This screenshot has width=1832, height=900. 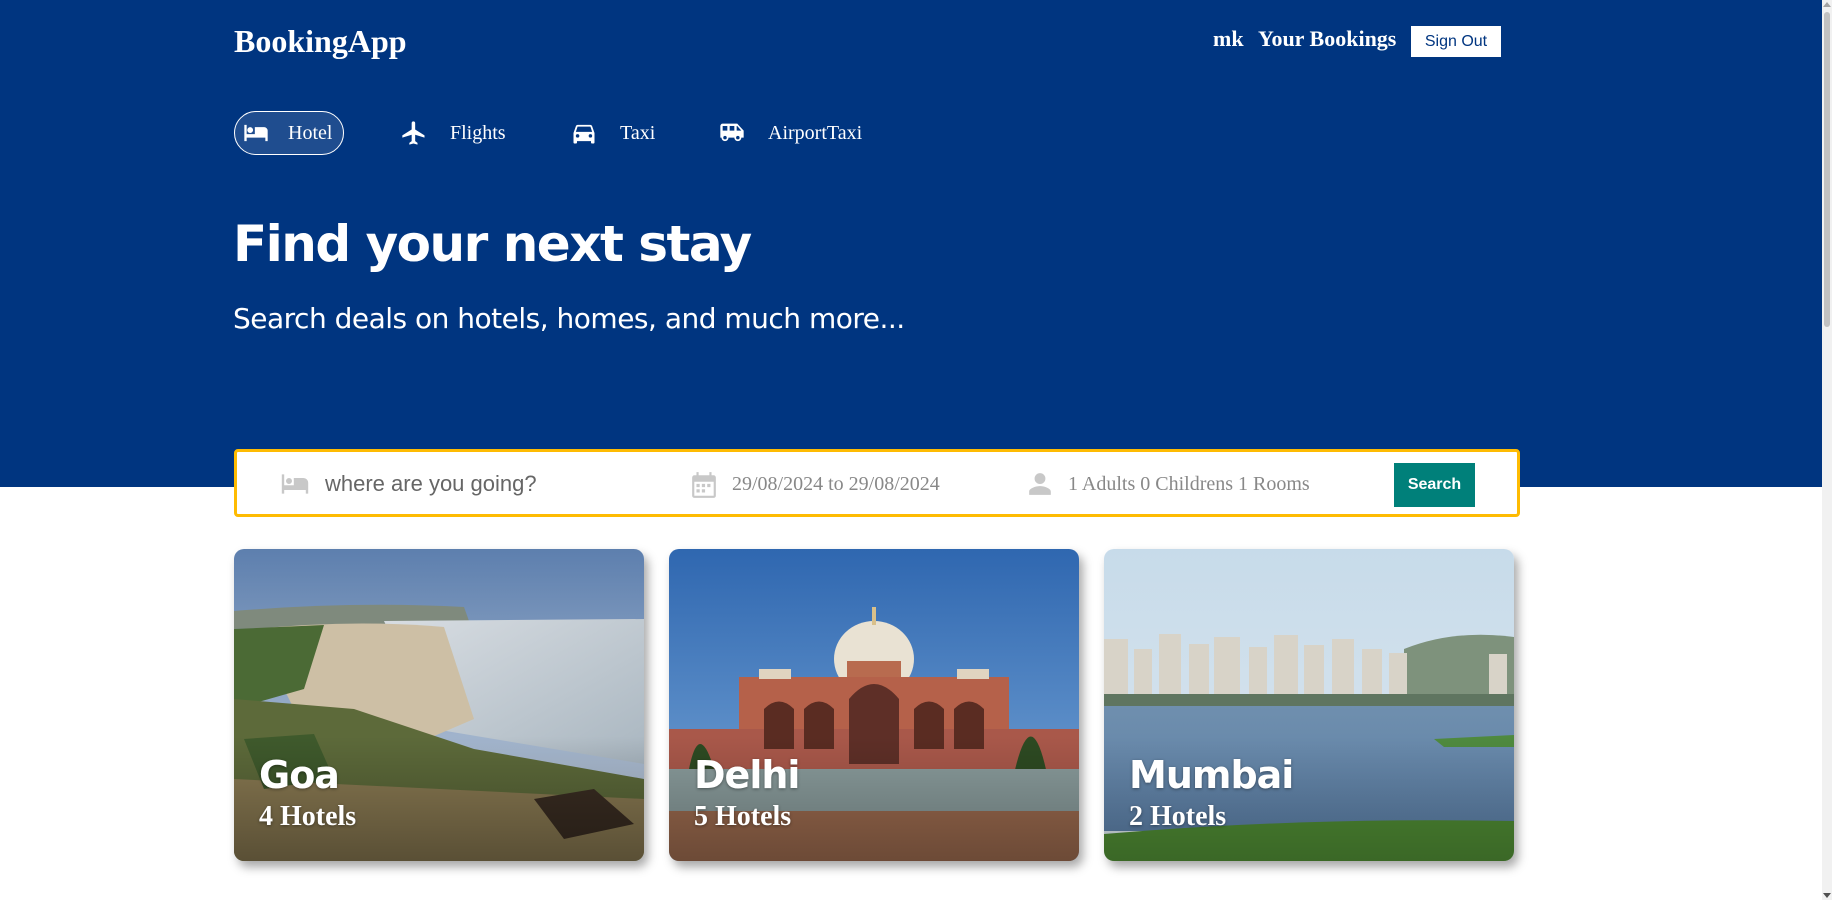 What do you see at coordinates (308, 816) in the screenshot?
I see `card-hotel-count: 4 Hotels` at bounding box center [308, 816].